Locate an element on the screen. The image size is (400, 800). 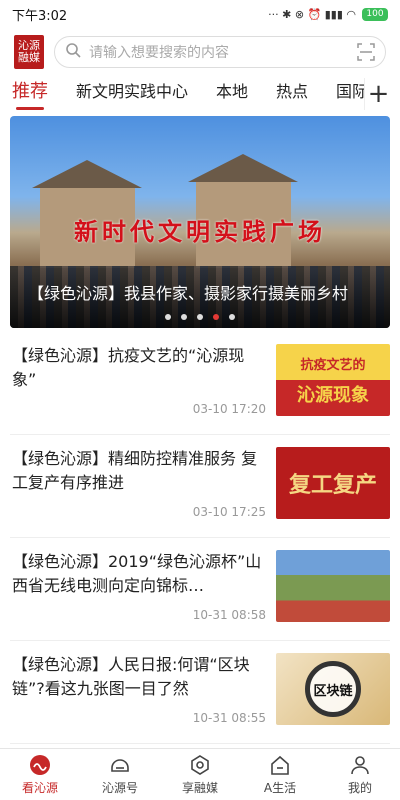
search-icon is located at coordinates (73, 52).